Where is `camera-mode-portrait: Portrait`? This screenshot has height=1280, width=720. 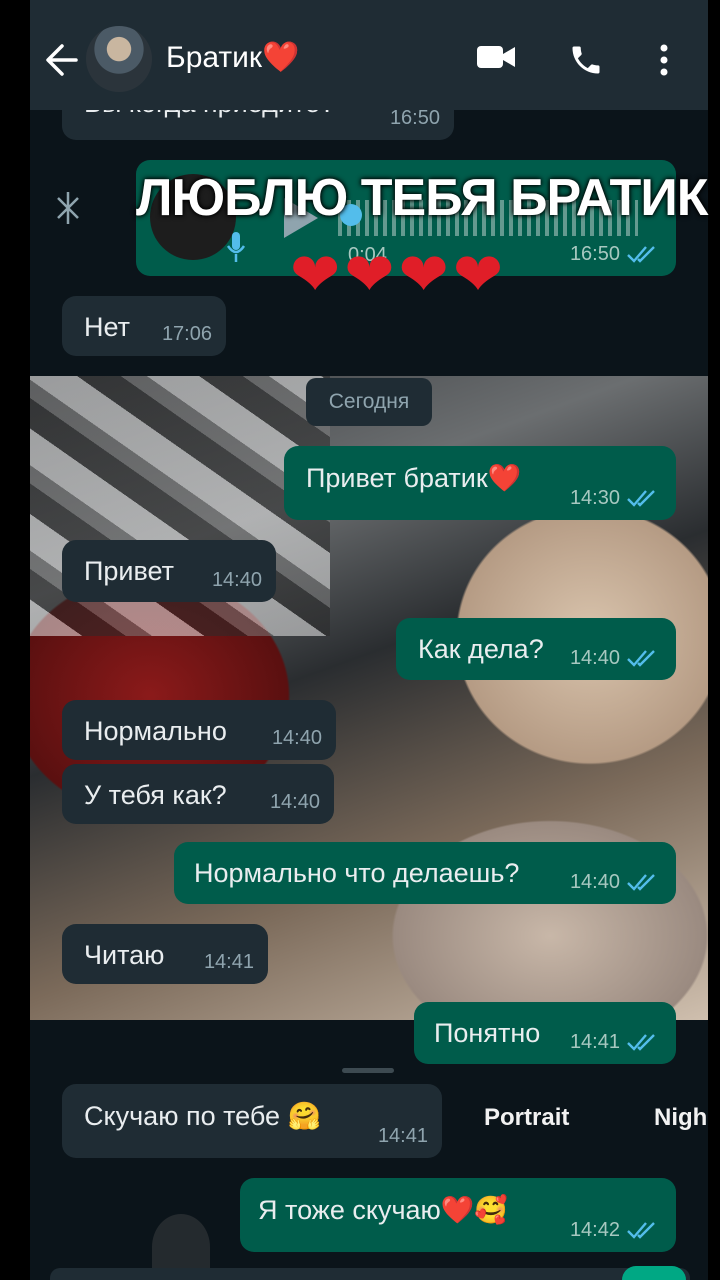 camera-mode-portrait: Portrait is located at coordinates (527, 1117).